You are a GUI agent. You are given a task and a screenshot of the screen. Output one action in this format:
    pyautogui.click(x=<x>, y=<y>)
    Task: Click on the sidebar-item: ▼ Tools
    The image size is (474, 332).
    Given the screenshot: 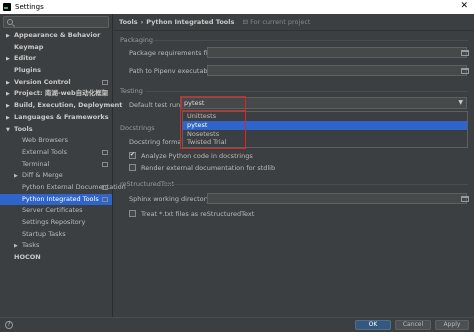 What is the action you would take?
    pyautogui.click(x=56, y=130)
    